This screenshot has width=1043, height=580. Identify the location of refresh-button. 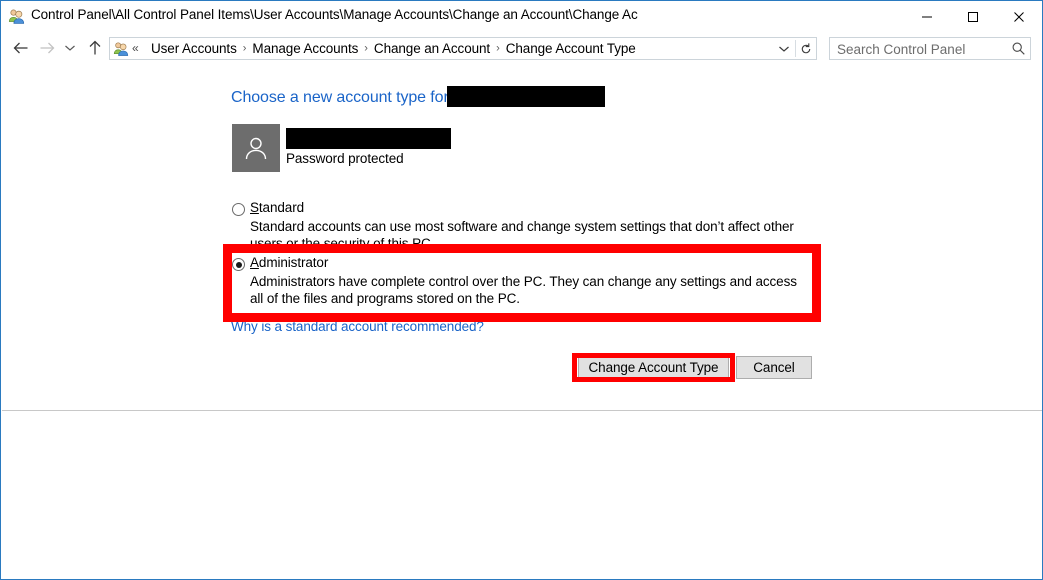
(806, 48).